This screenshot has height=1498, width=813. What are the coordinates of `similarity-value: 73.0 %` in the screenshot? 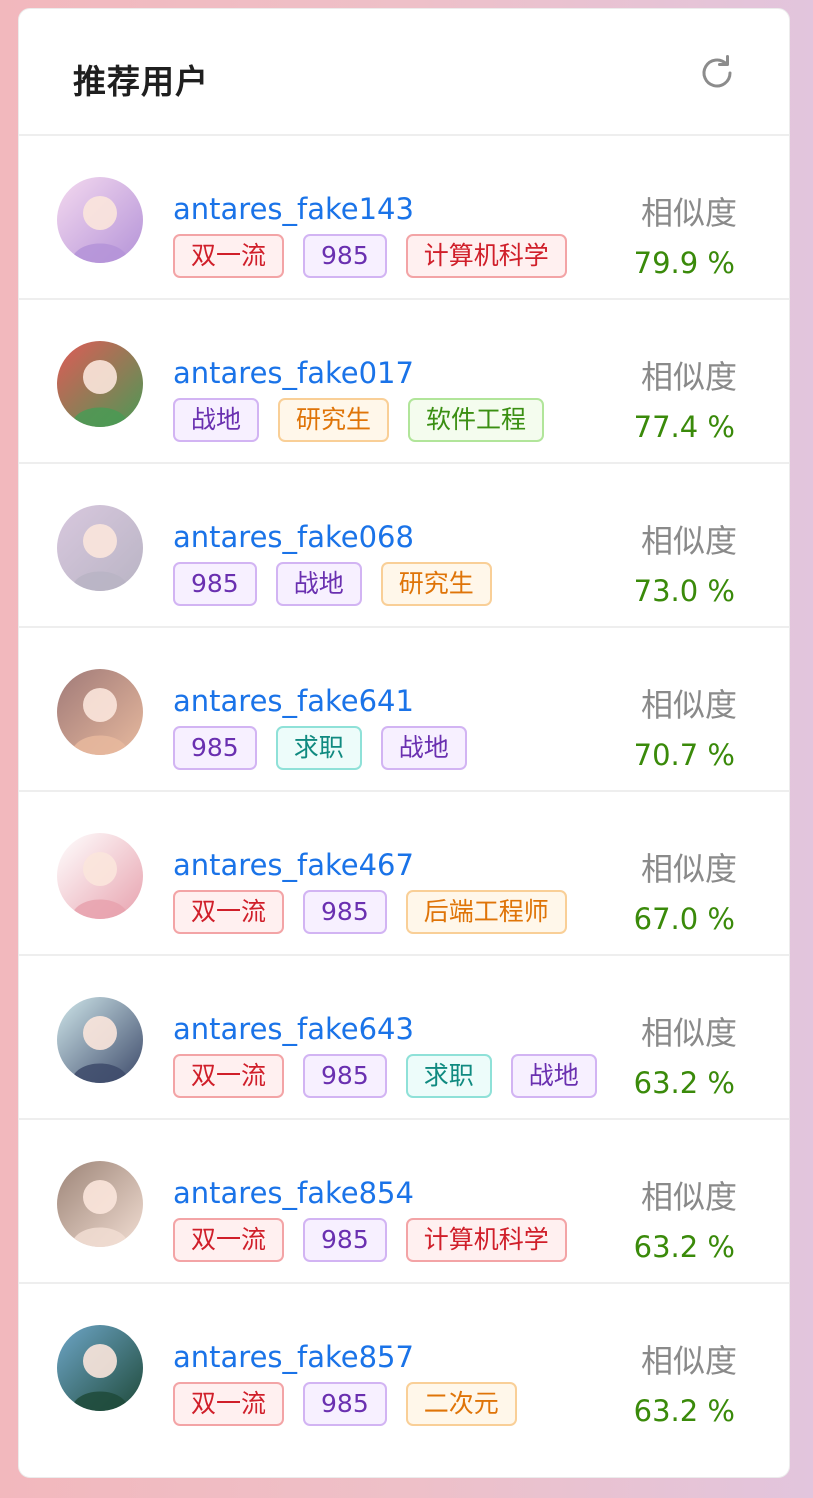 It's located at (684, 591).